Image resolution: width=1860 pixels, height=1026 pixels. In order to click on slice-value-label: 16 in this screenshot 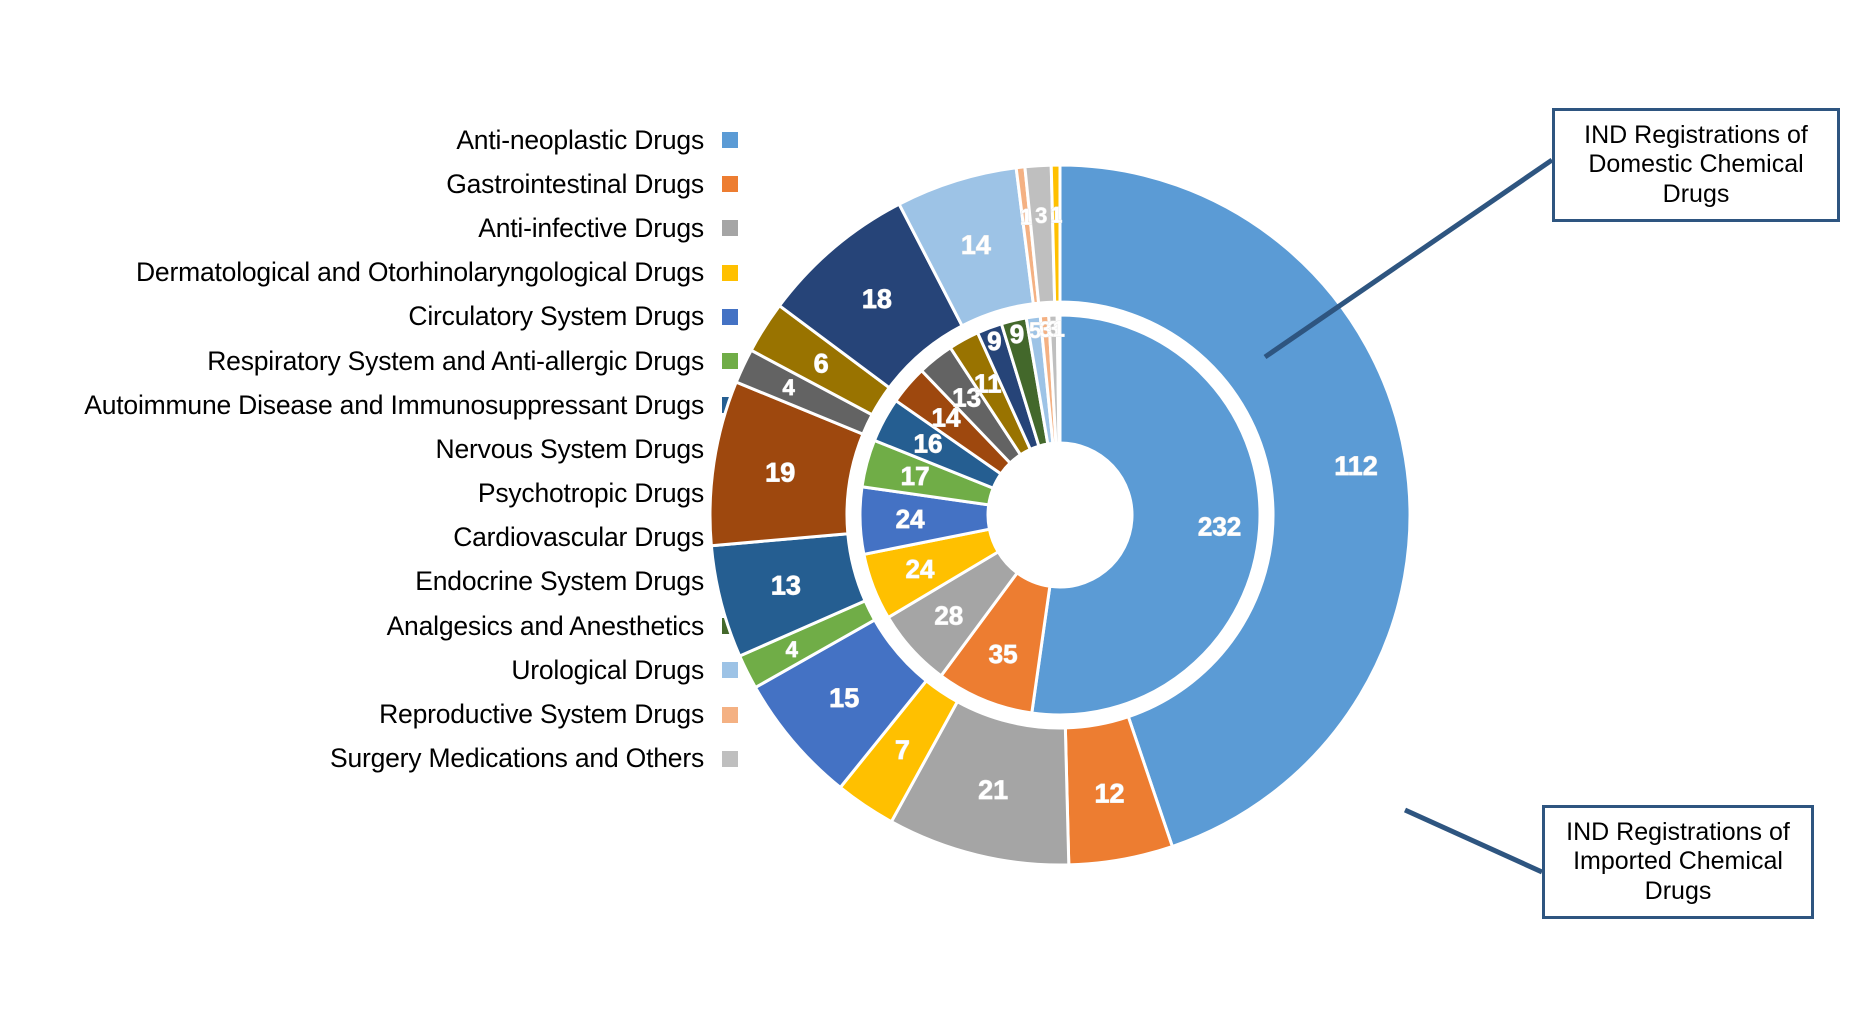, I will do `click(928, 444)`.